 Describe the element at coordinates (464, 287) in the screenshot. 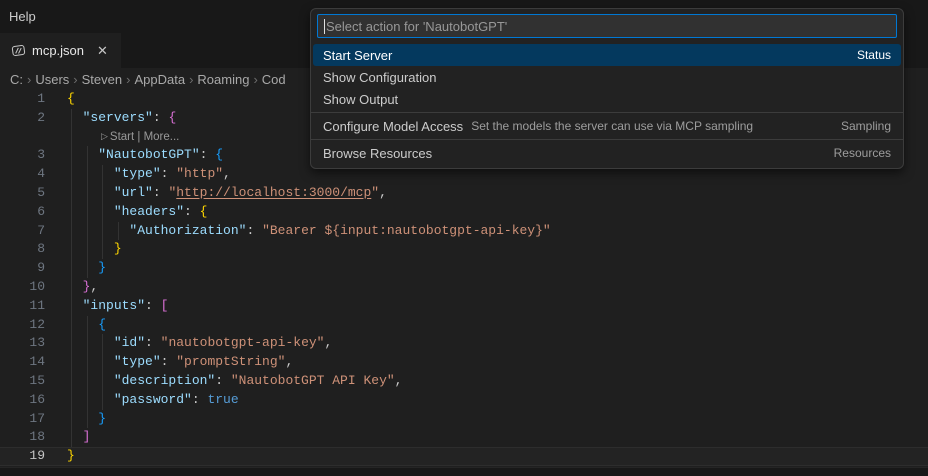

I see `code-line: 10 },` at that location.